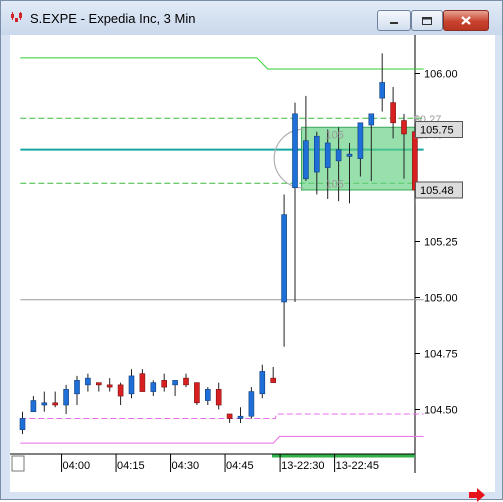 The image size is (503, 502). What do you see at coordinates (437, 131) in the screenshot?
I see `price-marker-label-0: 105.75` at bounding box center [437, 131].